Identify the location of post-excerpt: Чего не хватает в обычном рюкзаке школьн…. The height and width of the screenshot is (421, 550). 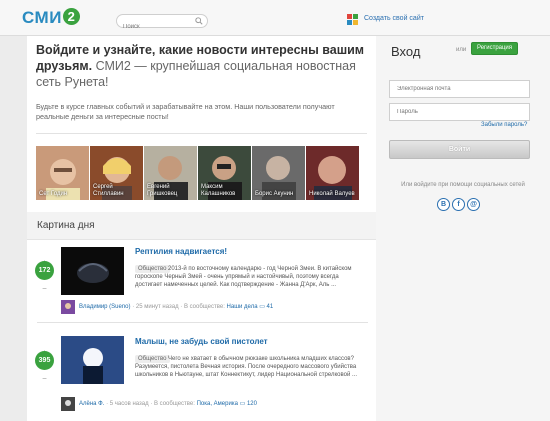
(246, 367).